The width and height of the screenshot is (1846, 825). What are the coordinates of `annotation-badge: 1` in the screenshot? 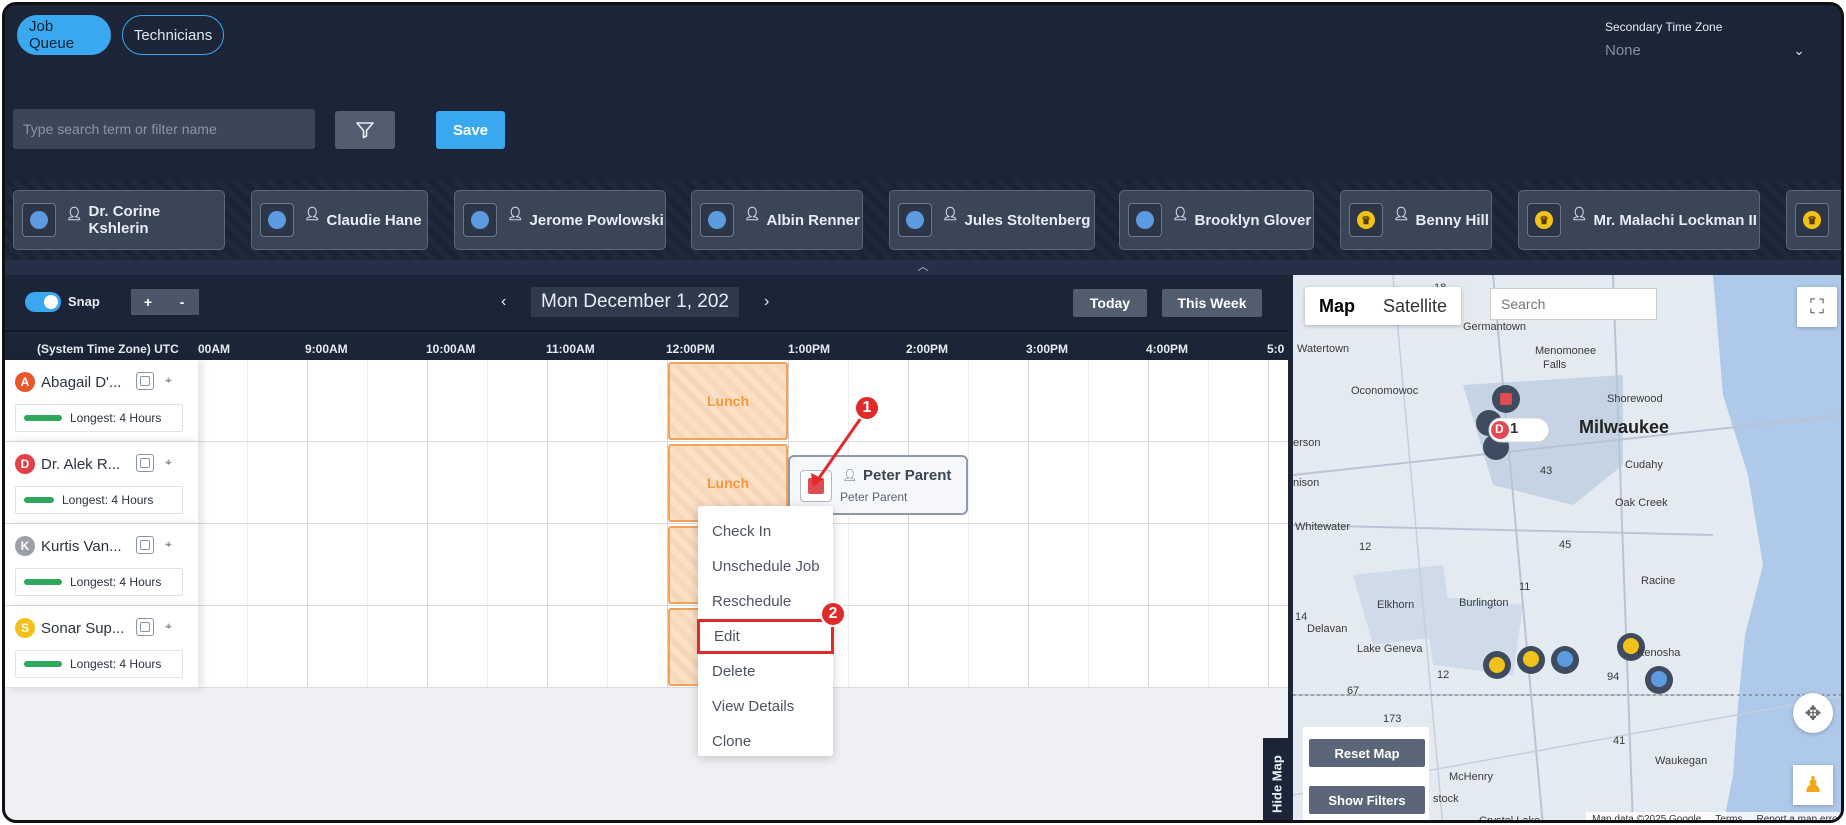 It's located at (867, 408).